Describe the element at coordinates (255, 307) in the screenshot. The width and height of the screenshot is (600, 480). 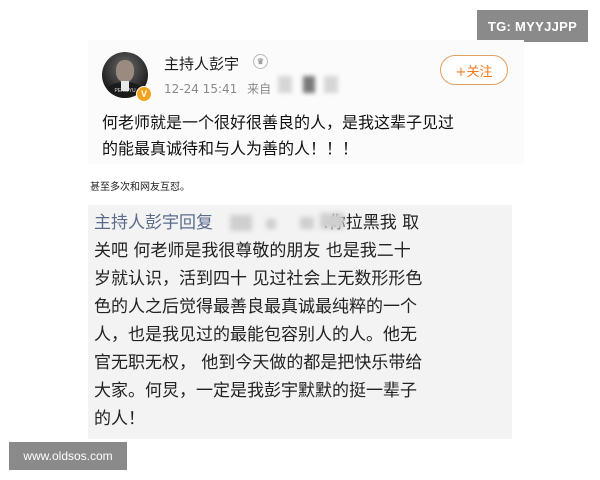
I see `reply-line: 色的人之后觉得最善良最真诚最纯粹的一个` at that location.